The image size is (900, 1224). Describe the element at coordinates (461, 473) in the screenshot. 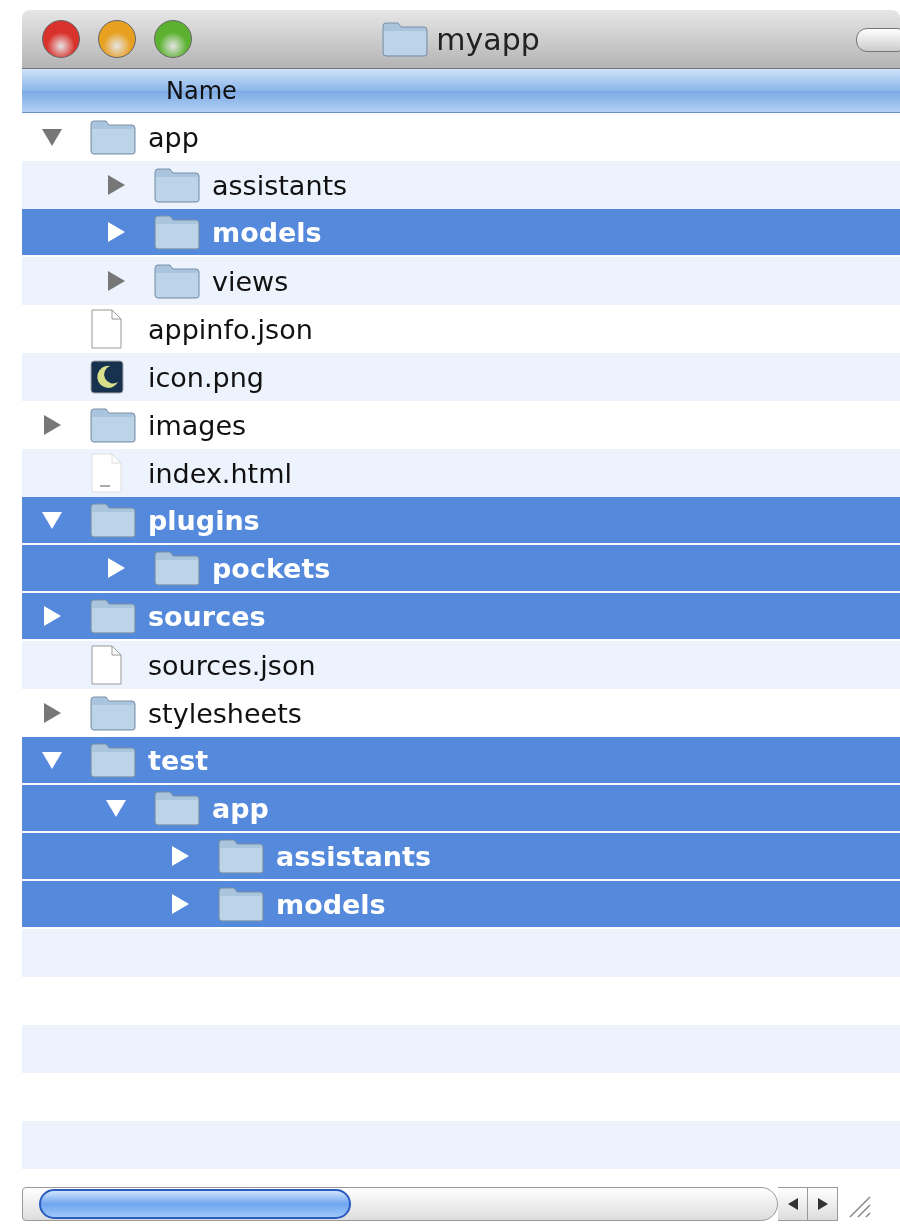

I see `file-row: index.html` at that location.